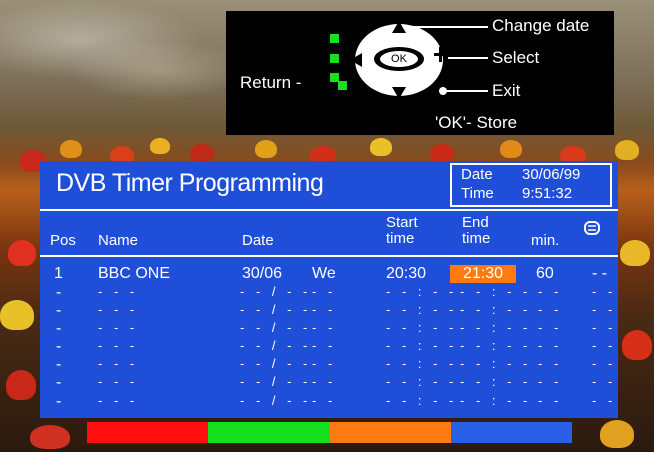 The image size is (654, 452). I want to click on col-start-header-line2: time, so click(400, 238).